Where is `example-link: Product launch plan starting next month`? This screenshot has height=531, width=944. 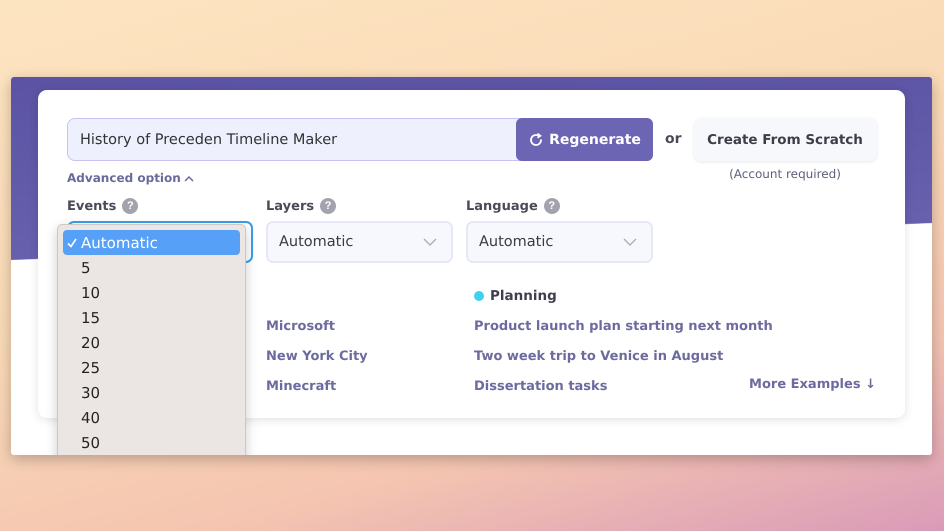 example-link: Product launch plan starting next month is located at coordinates (623, 326).